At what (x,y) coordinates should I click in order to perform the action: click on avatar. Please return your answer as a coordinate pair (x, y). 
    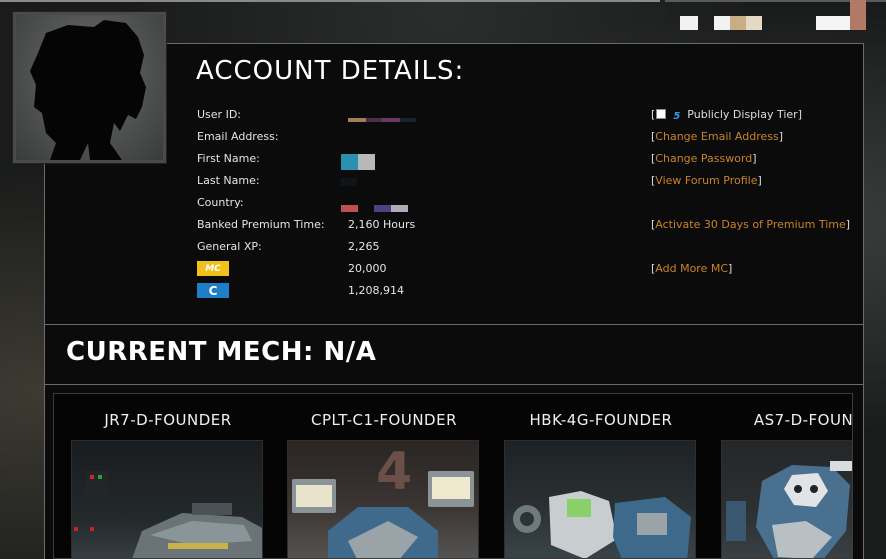
    Looking at the image, I should click on (89, 87).